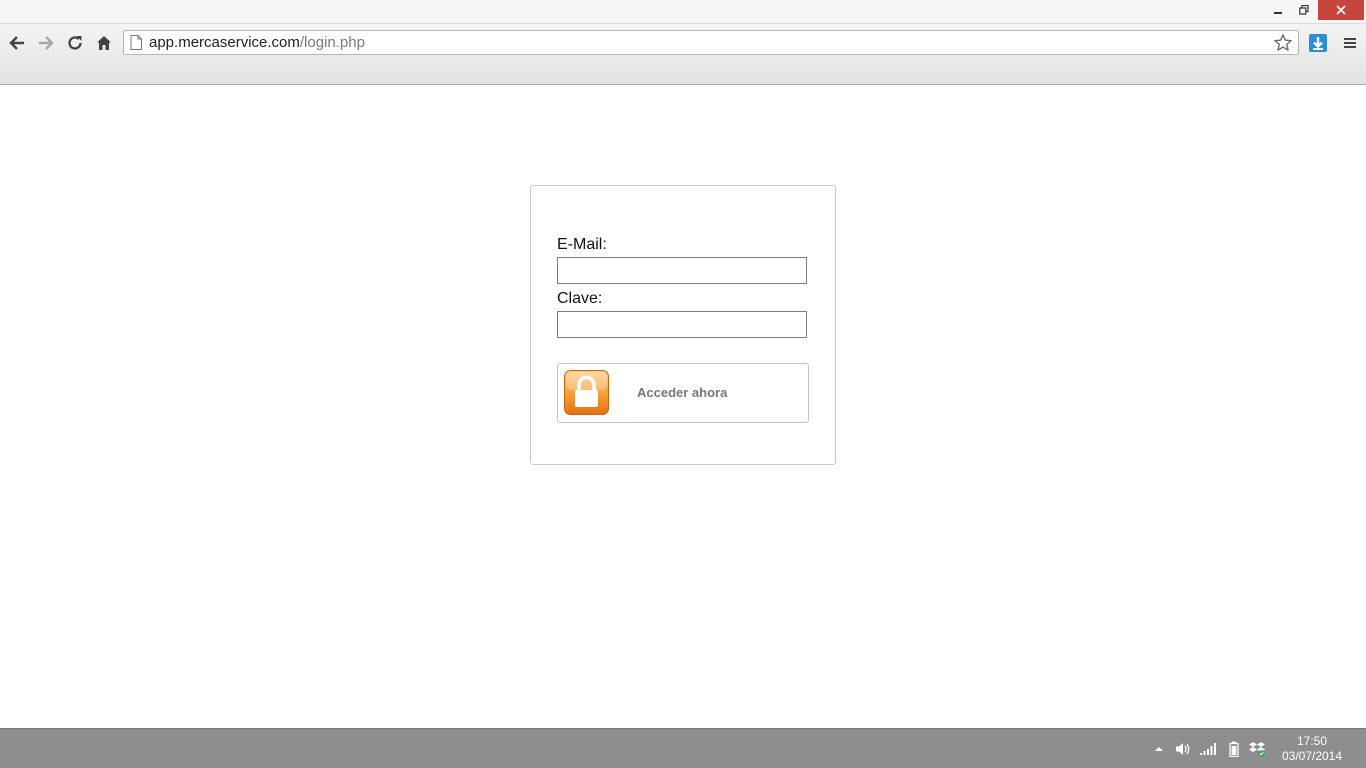 Image resolution: width=1366 pixels, height=768 pixels. What do you see at coordinates (1312, 741) in the screenshot?
I see `clock-time: 17:50` at bounding box center [1312, 741].